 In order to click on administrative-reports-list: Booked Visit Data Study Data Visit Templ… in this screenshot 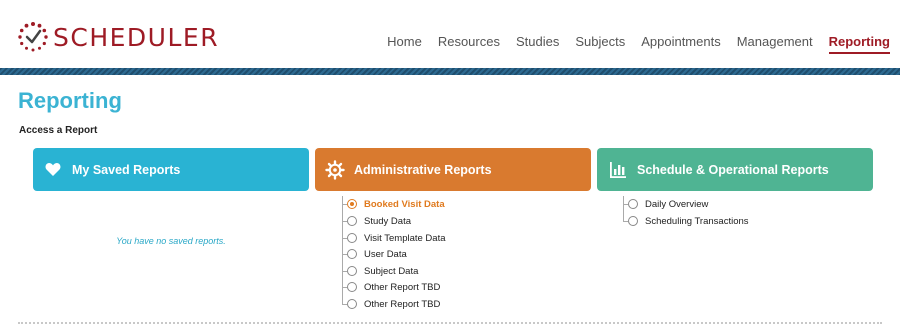, I will do `click(442, 255)`.